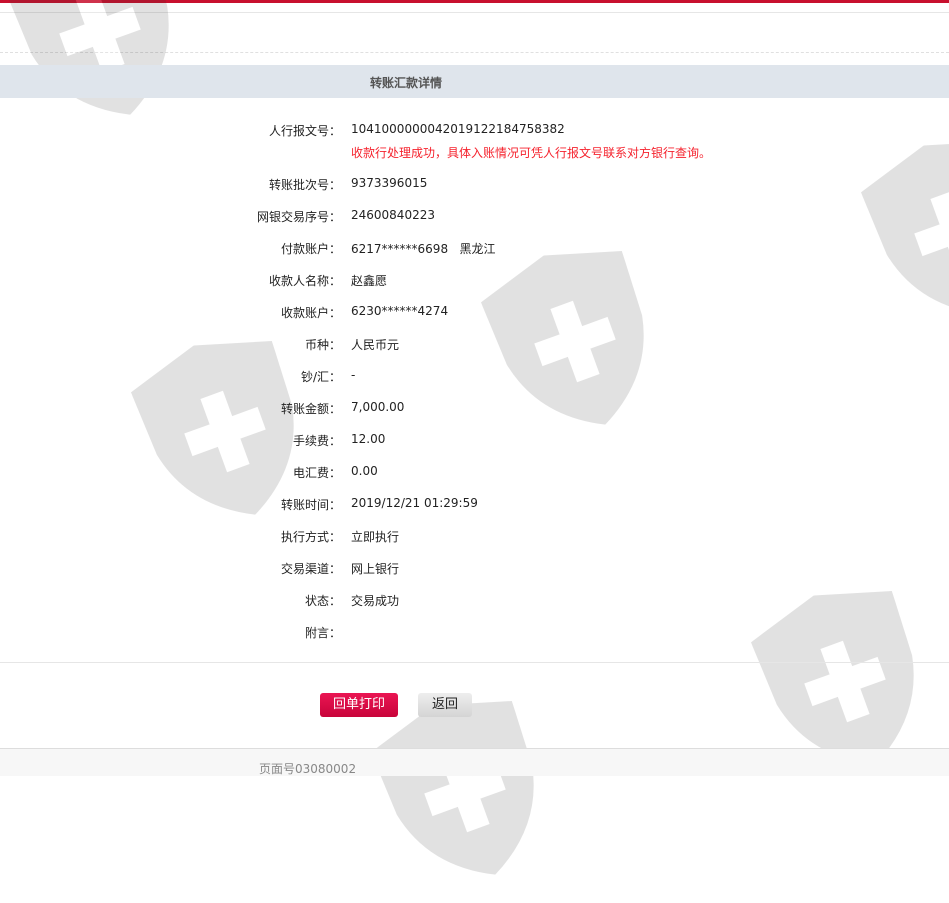  What do you see at coordinates (378, 407) in the screenshot?
I see `row-value: 7,000.00` at bounding box center [378, 407].